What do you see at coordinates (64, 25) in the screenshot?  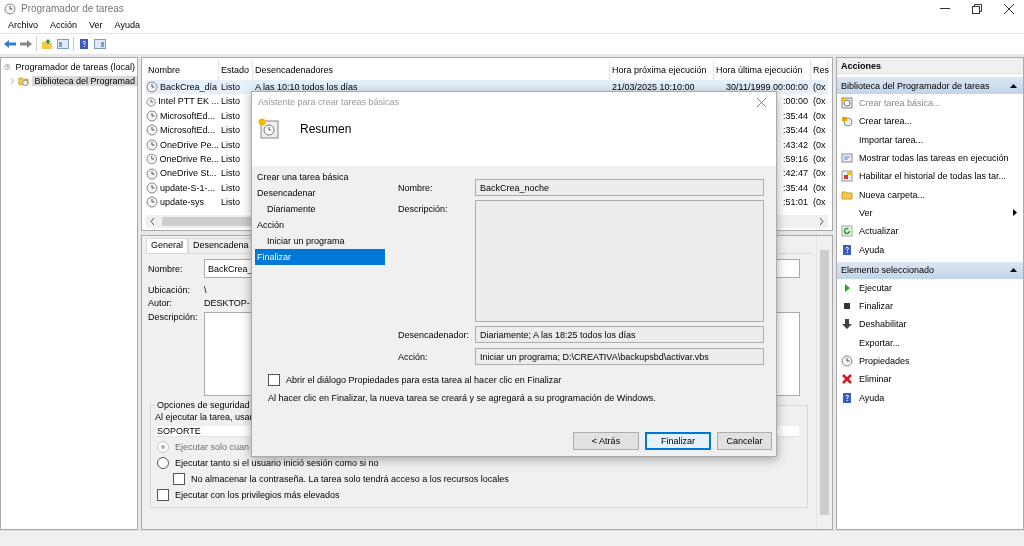 I see `menu-item: Acción` at bounding box center [64, 25].